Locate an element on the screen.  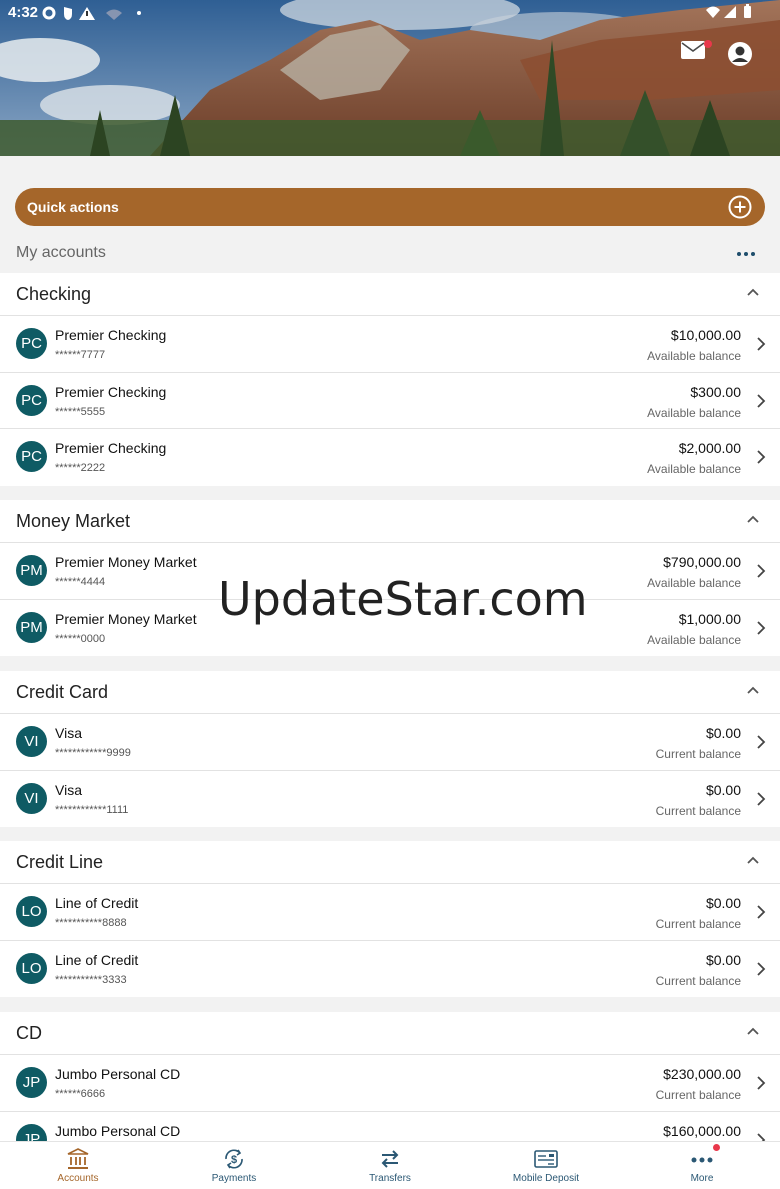
nav-mobile-deposit-label: Mobile Deposit is located at coordinates (546, 1178).